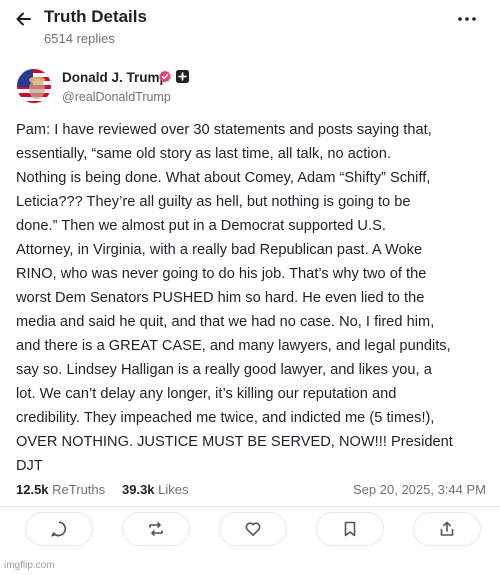  What do you see at coordinates (250, 506) in the screenshot?
I see `divider` at bounding box center [250, 506].